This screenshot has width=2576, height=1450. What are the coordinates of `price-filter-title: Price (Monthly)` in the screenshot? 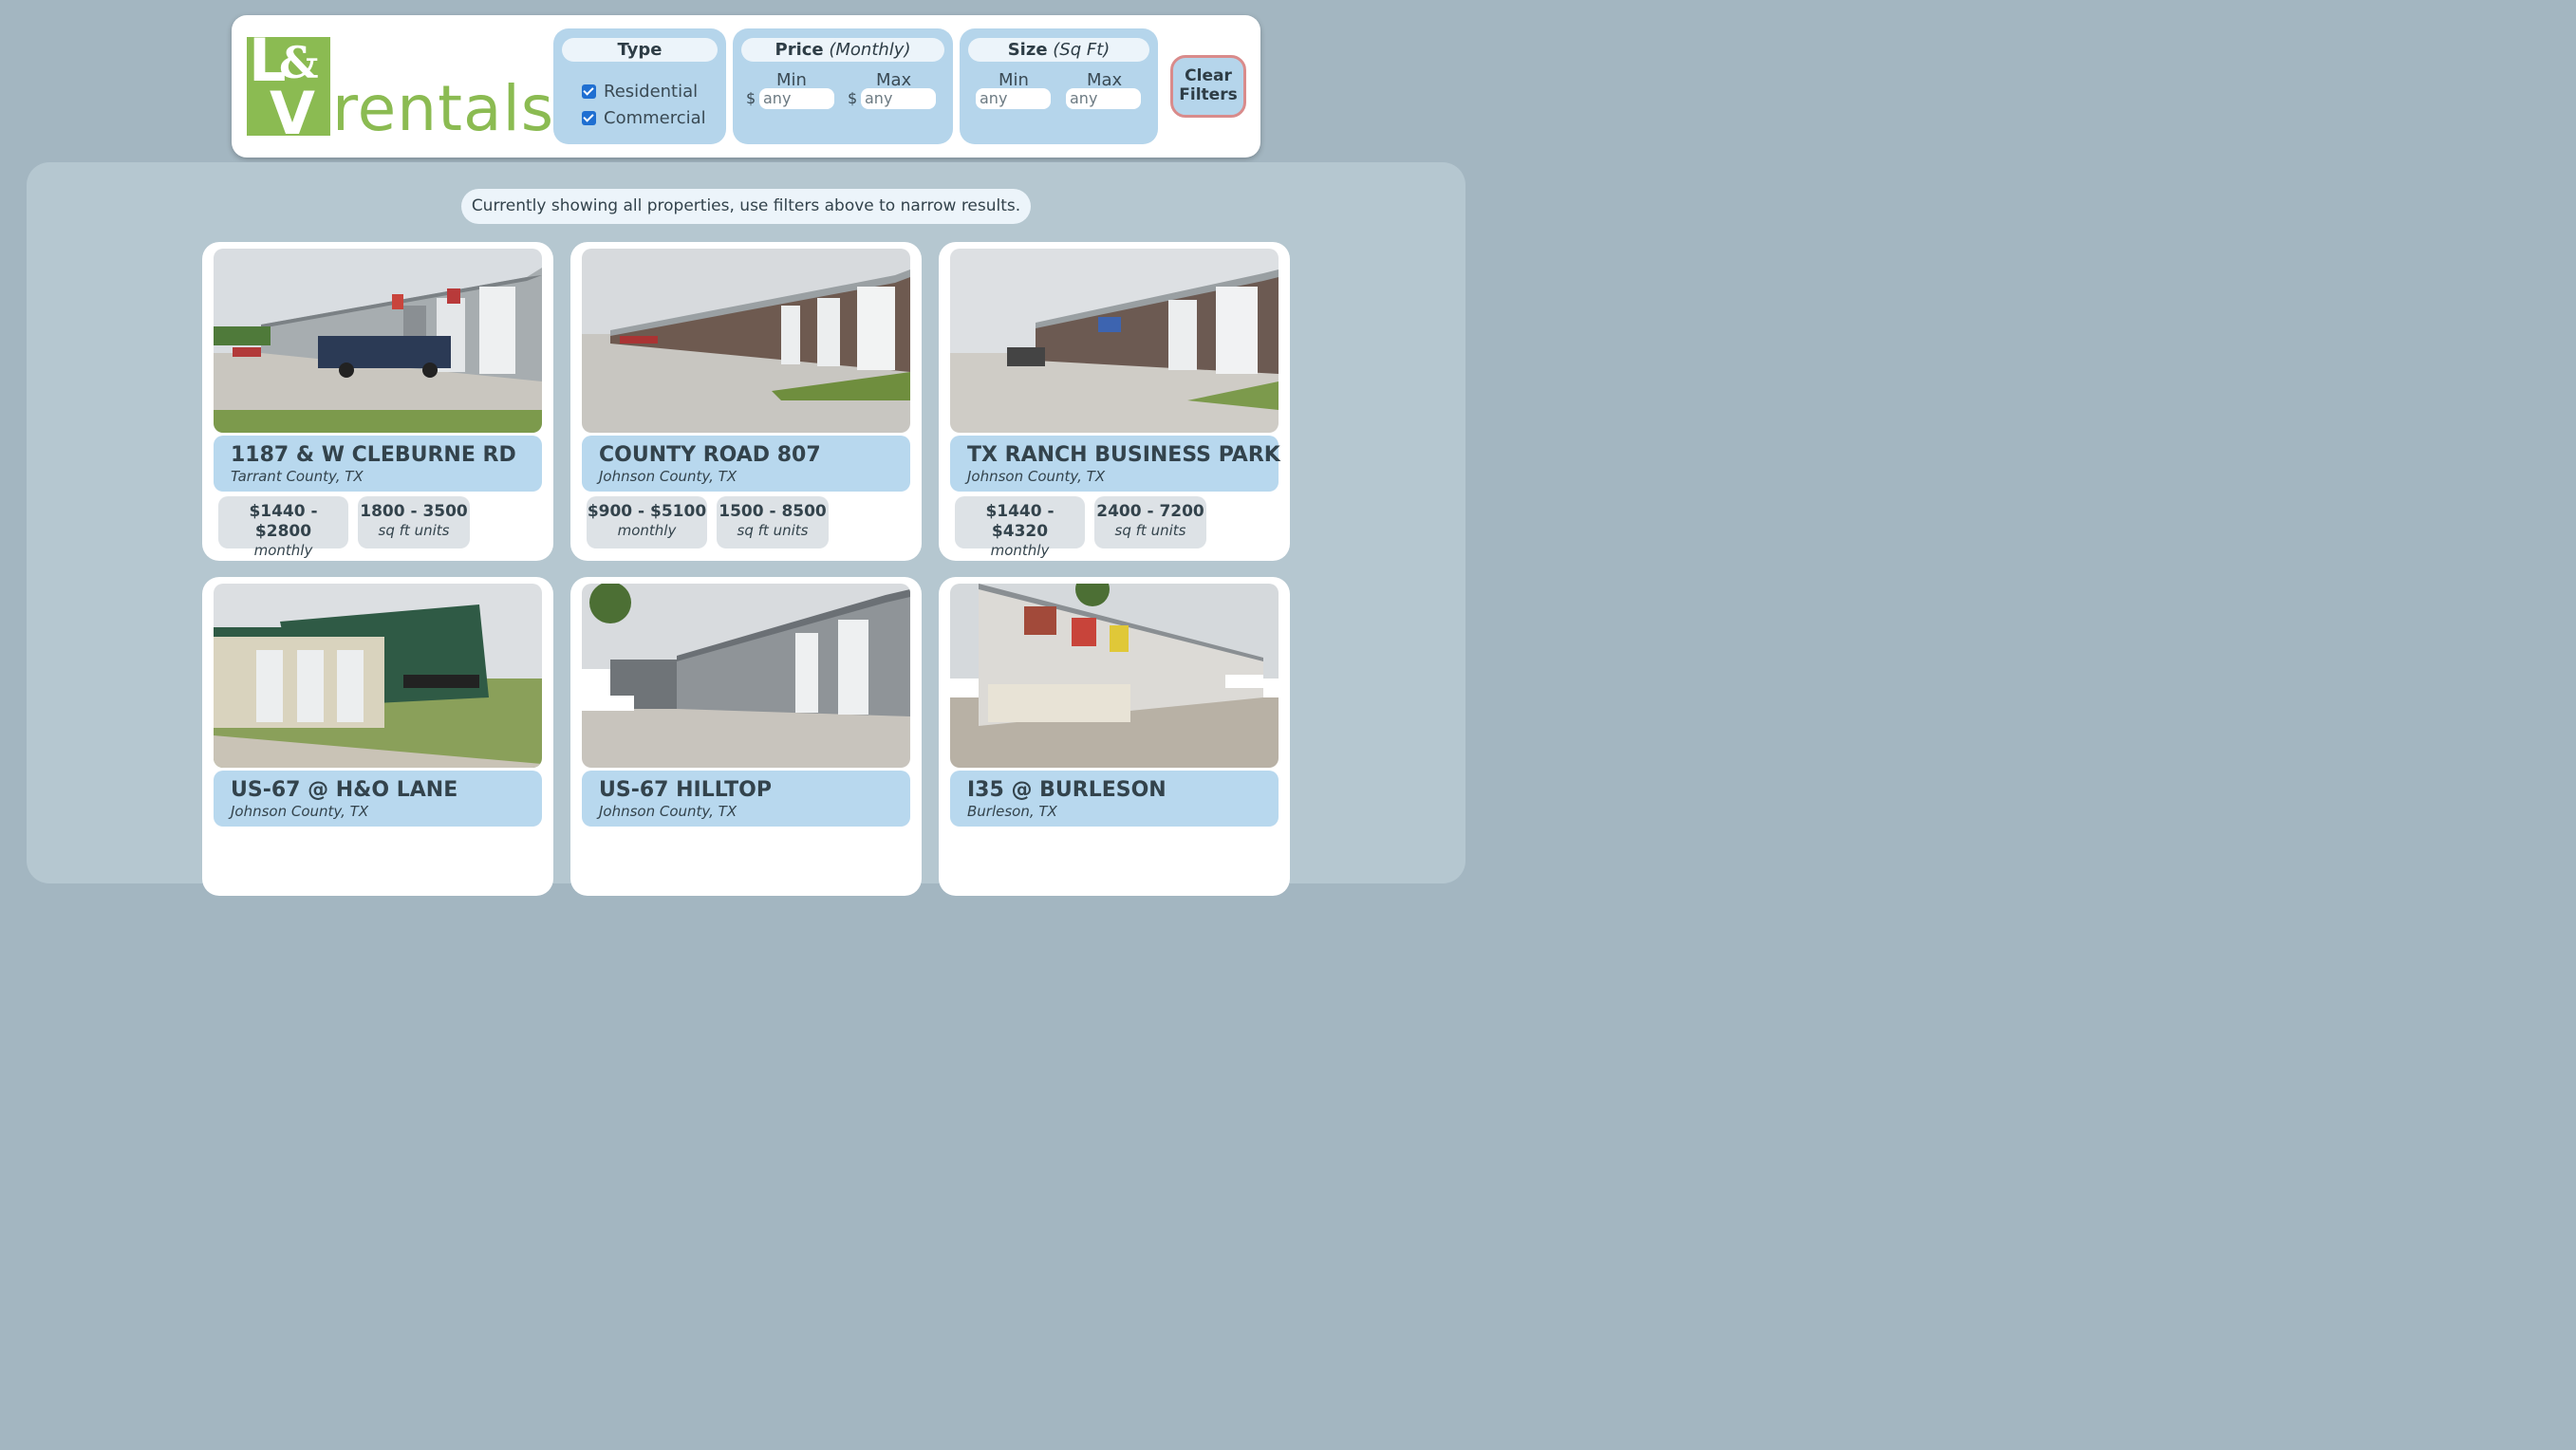 It's located at (842, 50).